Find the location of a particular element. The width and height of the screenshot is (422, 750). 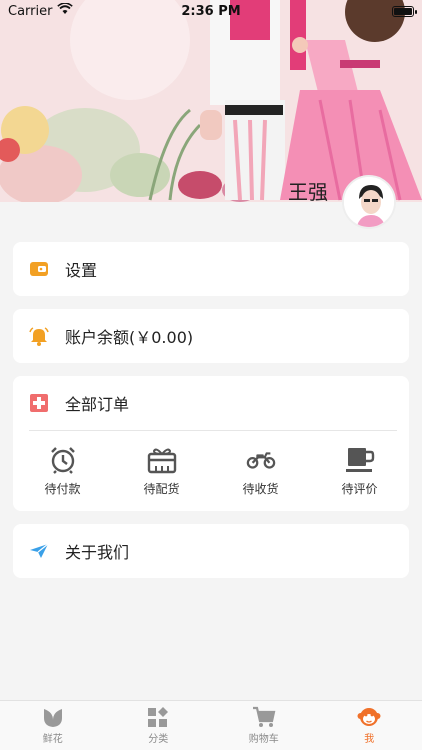

order-pending-review: 待评价 is located at coordinates (359, 471).